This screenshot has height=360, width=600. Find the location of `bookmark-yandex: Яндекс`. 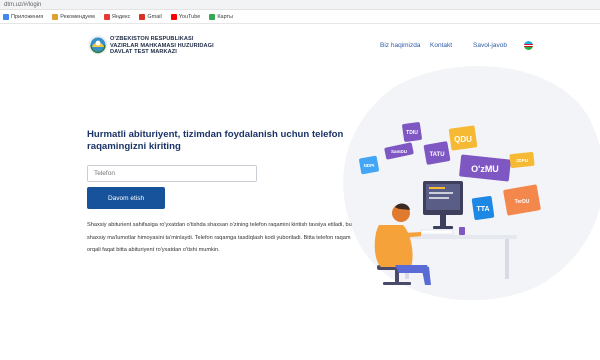

bookmark-yandex: Яндекс is located at coordinates (116, 16).